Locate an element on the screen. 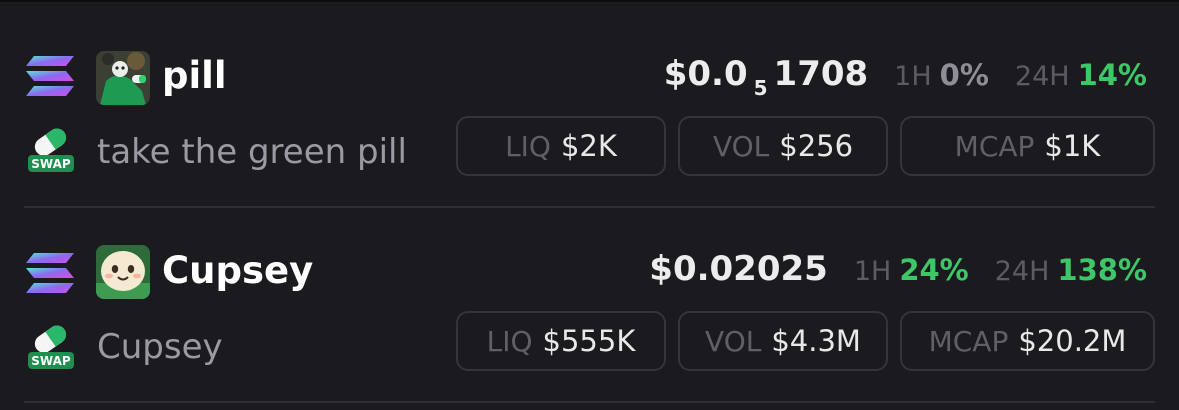 The height and width of the screenshot is (410, 1179). token-name: pill is located at coordinates (194, 75).